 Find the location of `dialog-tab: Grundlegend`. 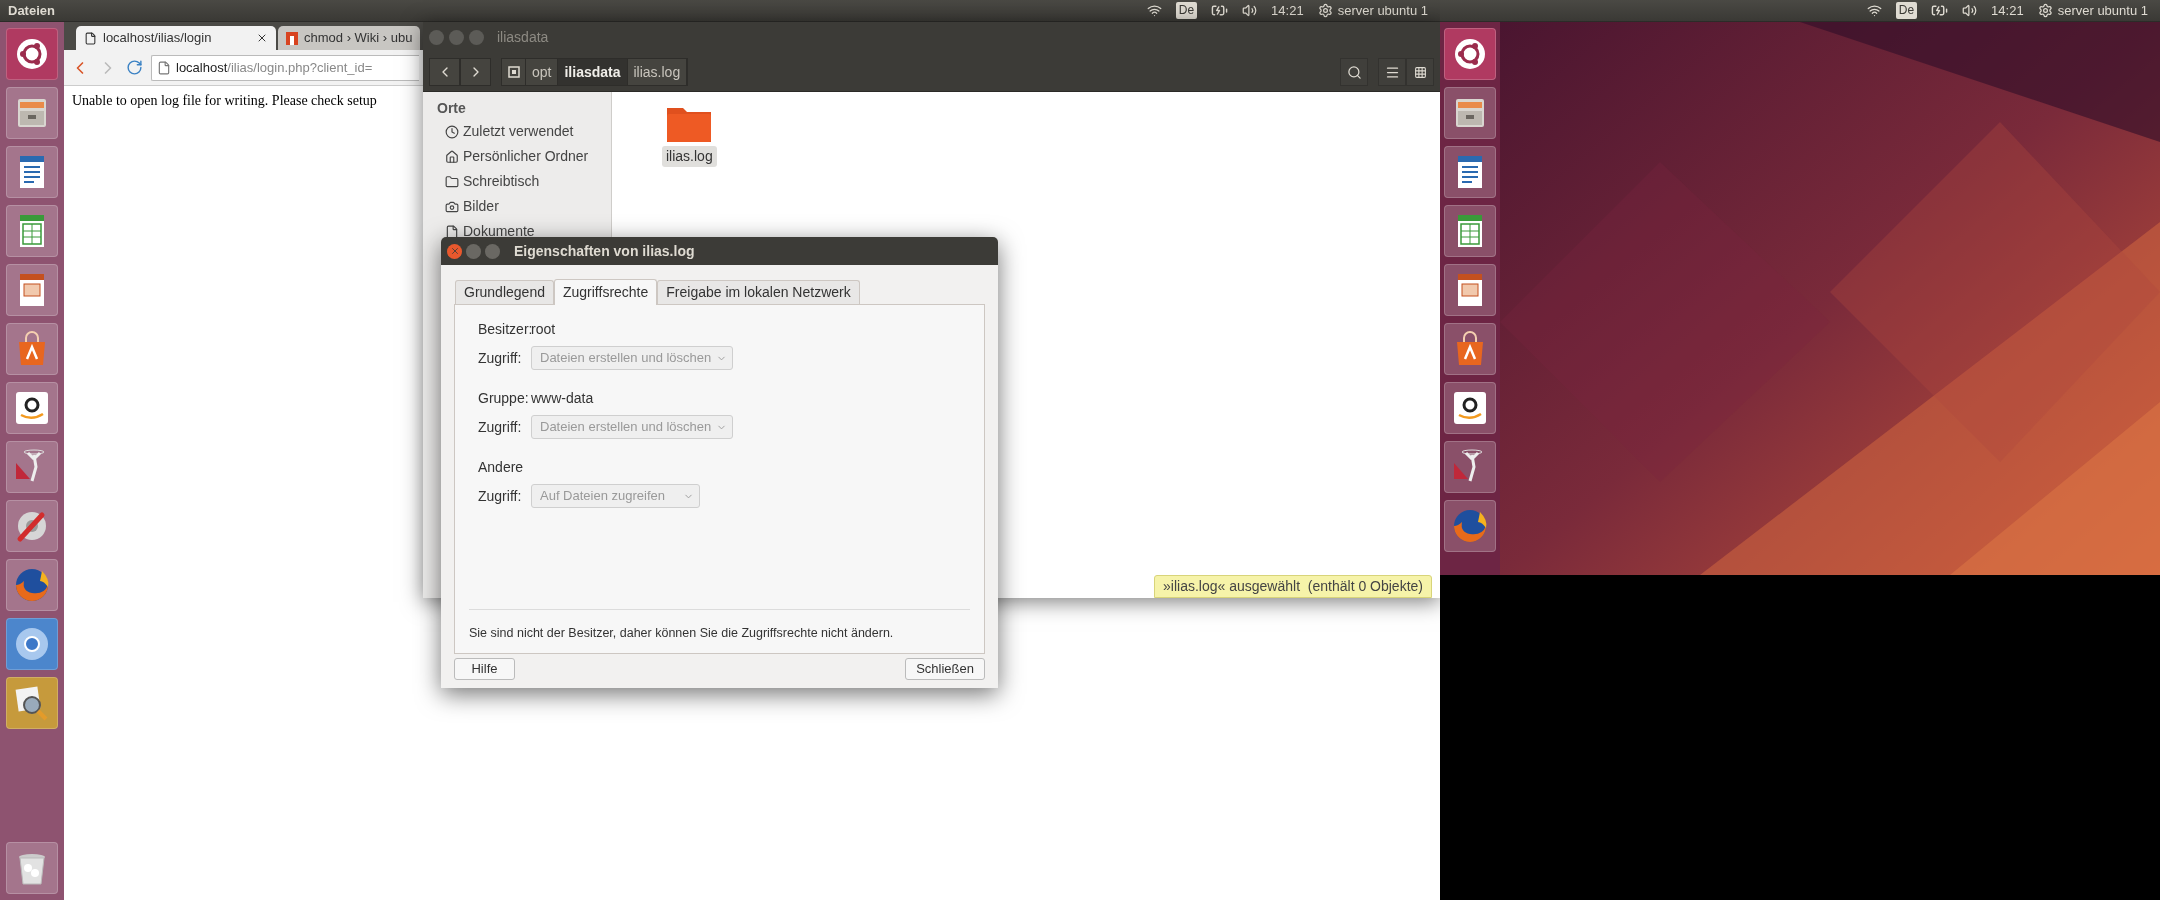

dialog-tab: Grundlegend is located at coordinates (504, 292).